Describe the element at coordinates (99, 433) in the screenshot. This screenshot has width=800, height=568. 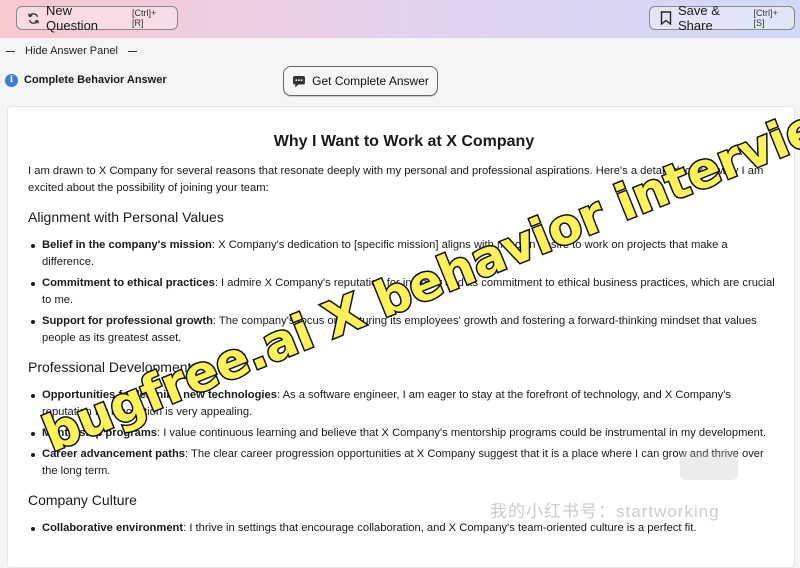
I see `item-bold: Mentorship programs` at that location.